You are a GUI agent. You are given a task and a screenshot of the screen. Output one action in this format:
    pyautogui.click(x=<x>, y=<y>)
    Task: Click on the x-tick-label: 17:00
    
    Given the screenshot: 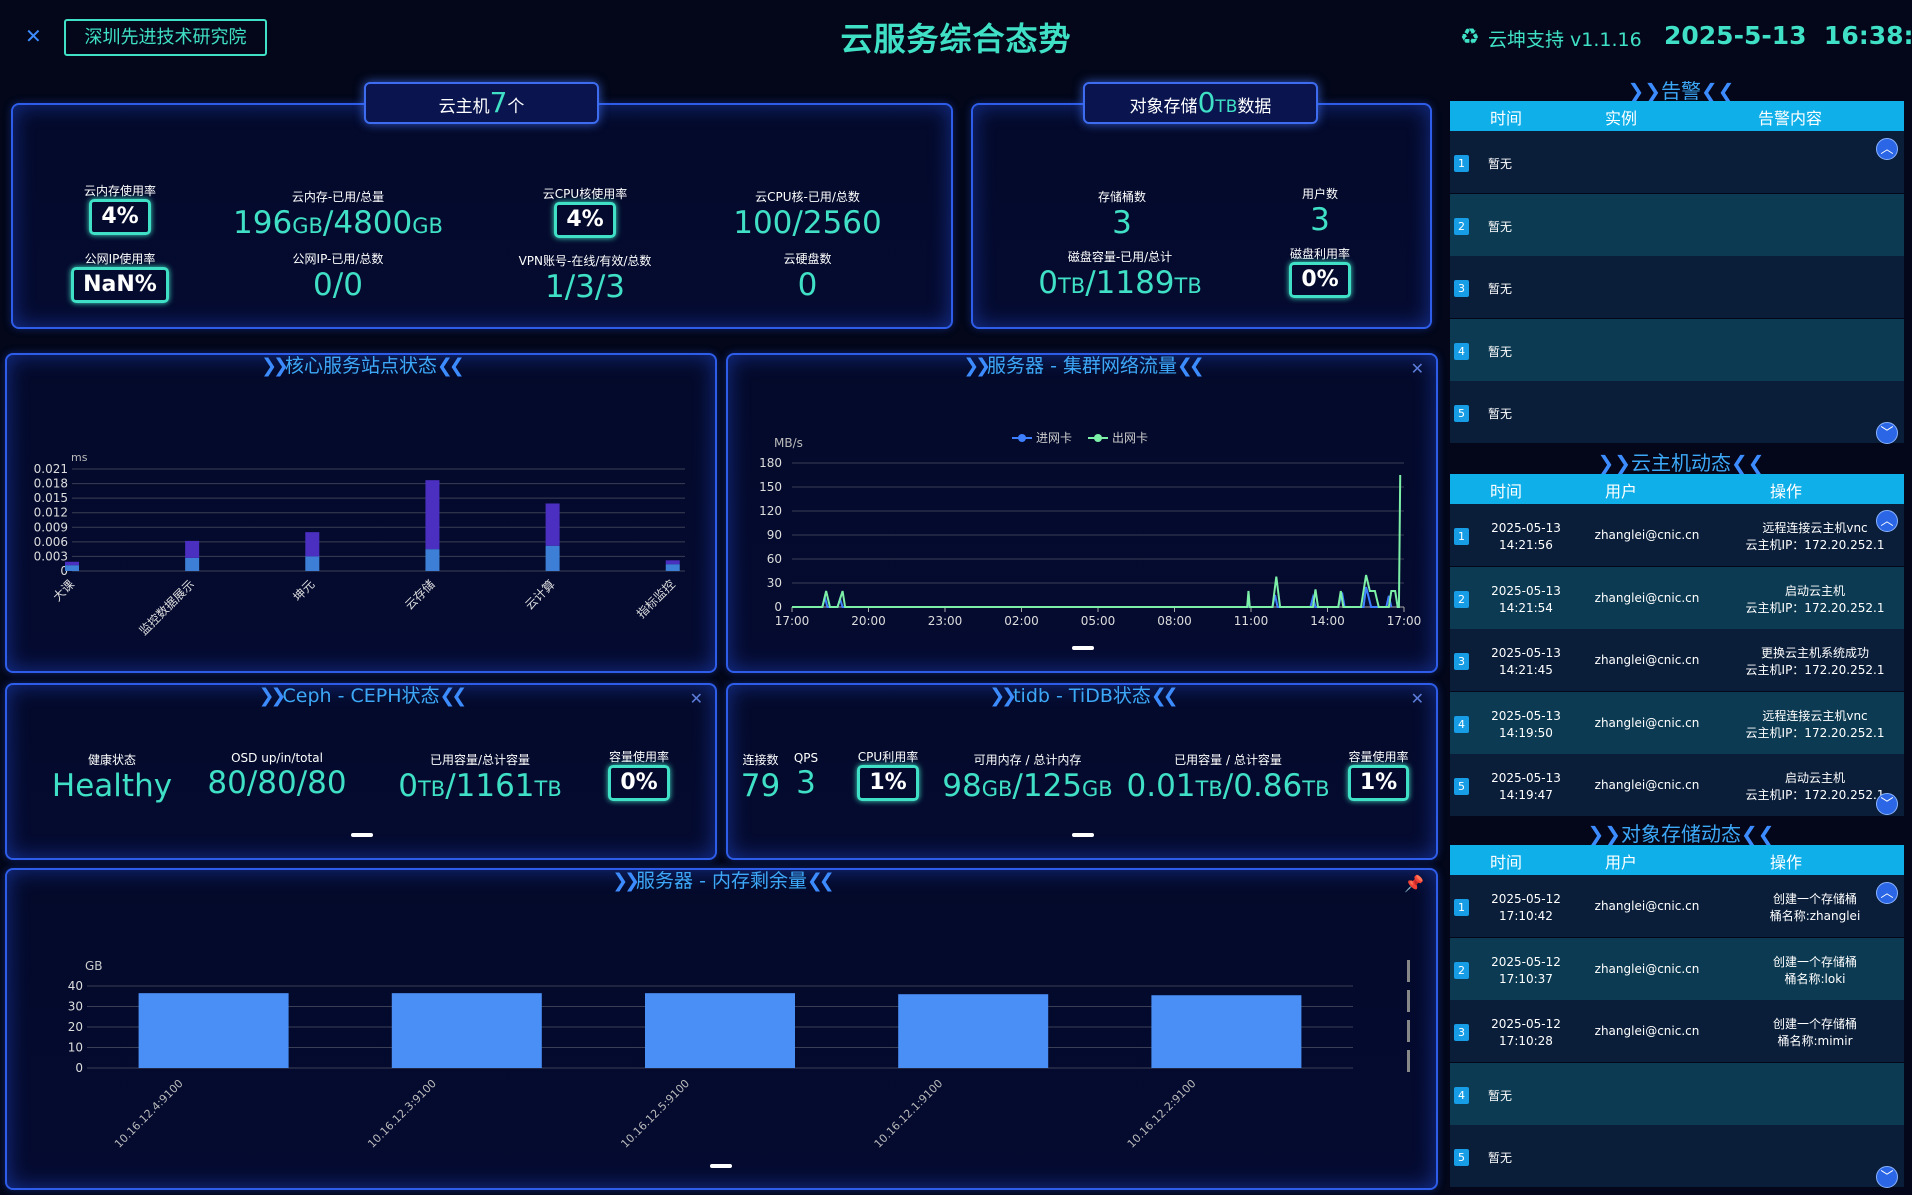 What is the action you would take?
    pyautogui.click(x=1404, y=621)
    